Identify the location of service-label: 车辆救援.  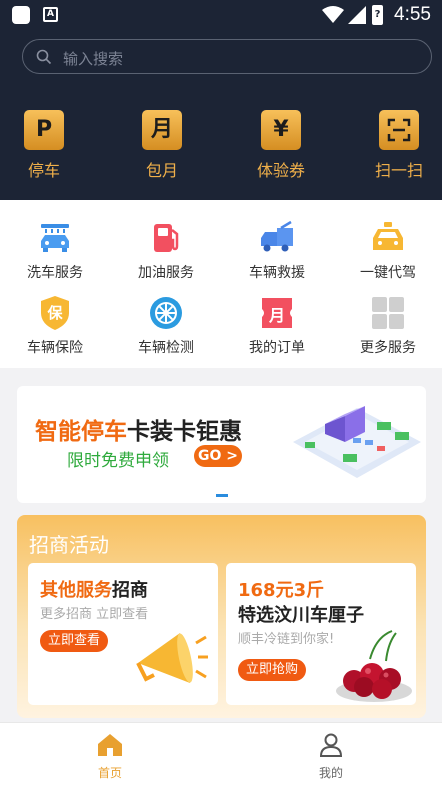
(277, 273).